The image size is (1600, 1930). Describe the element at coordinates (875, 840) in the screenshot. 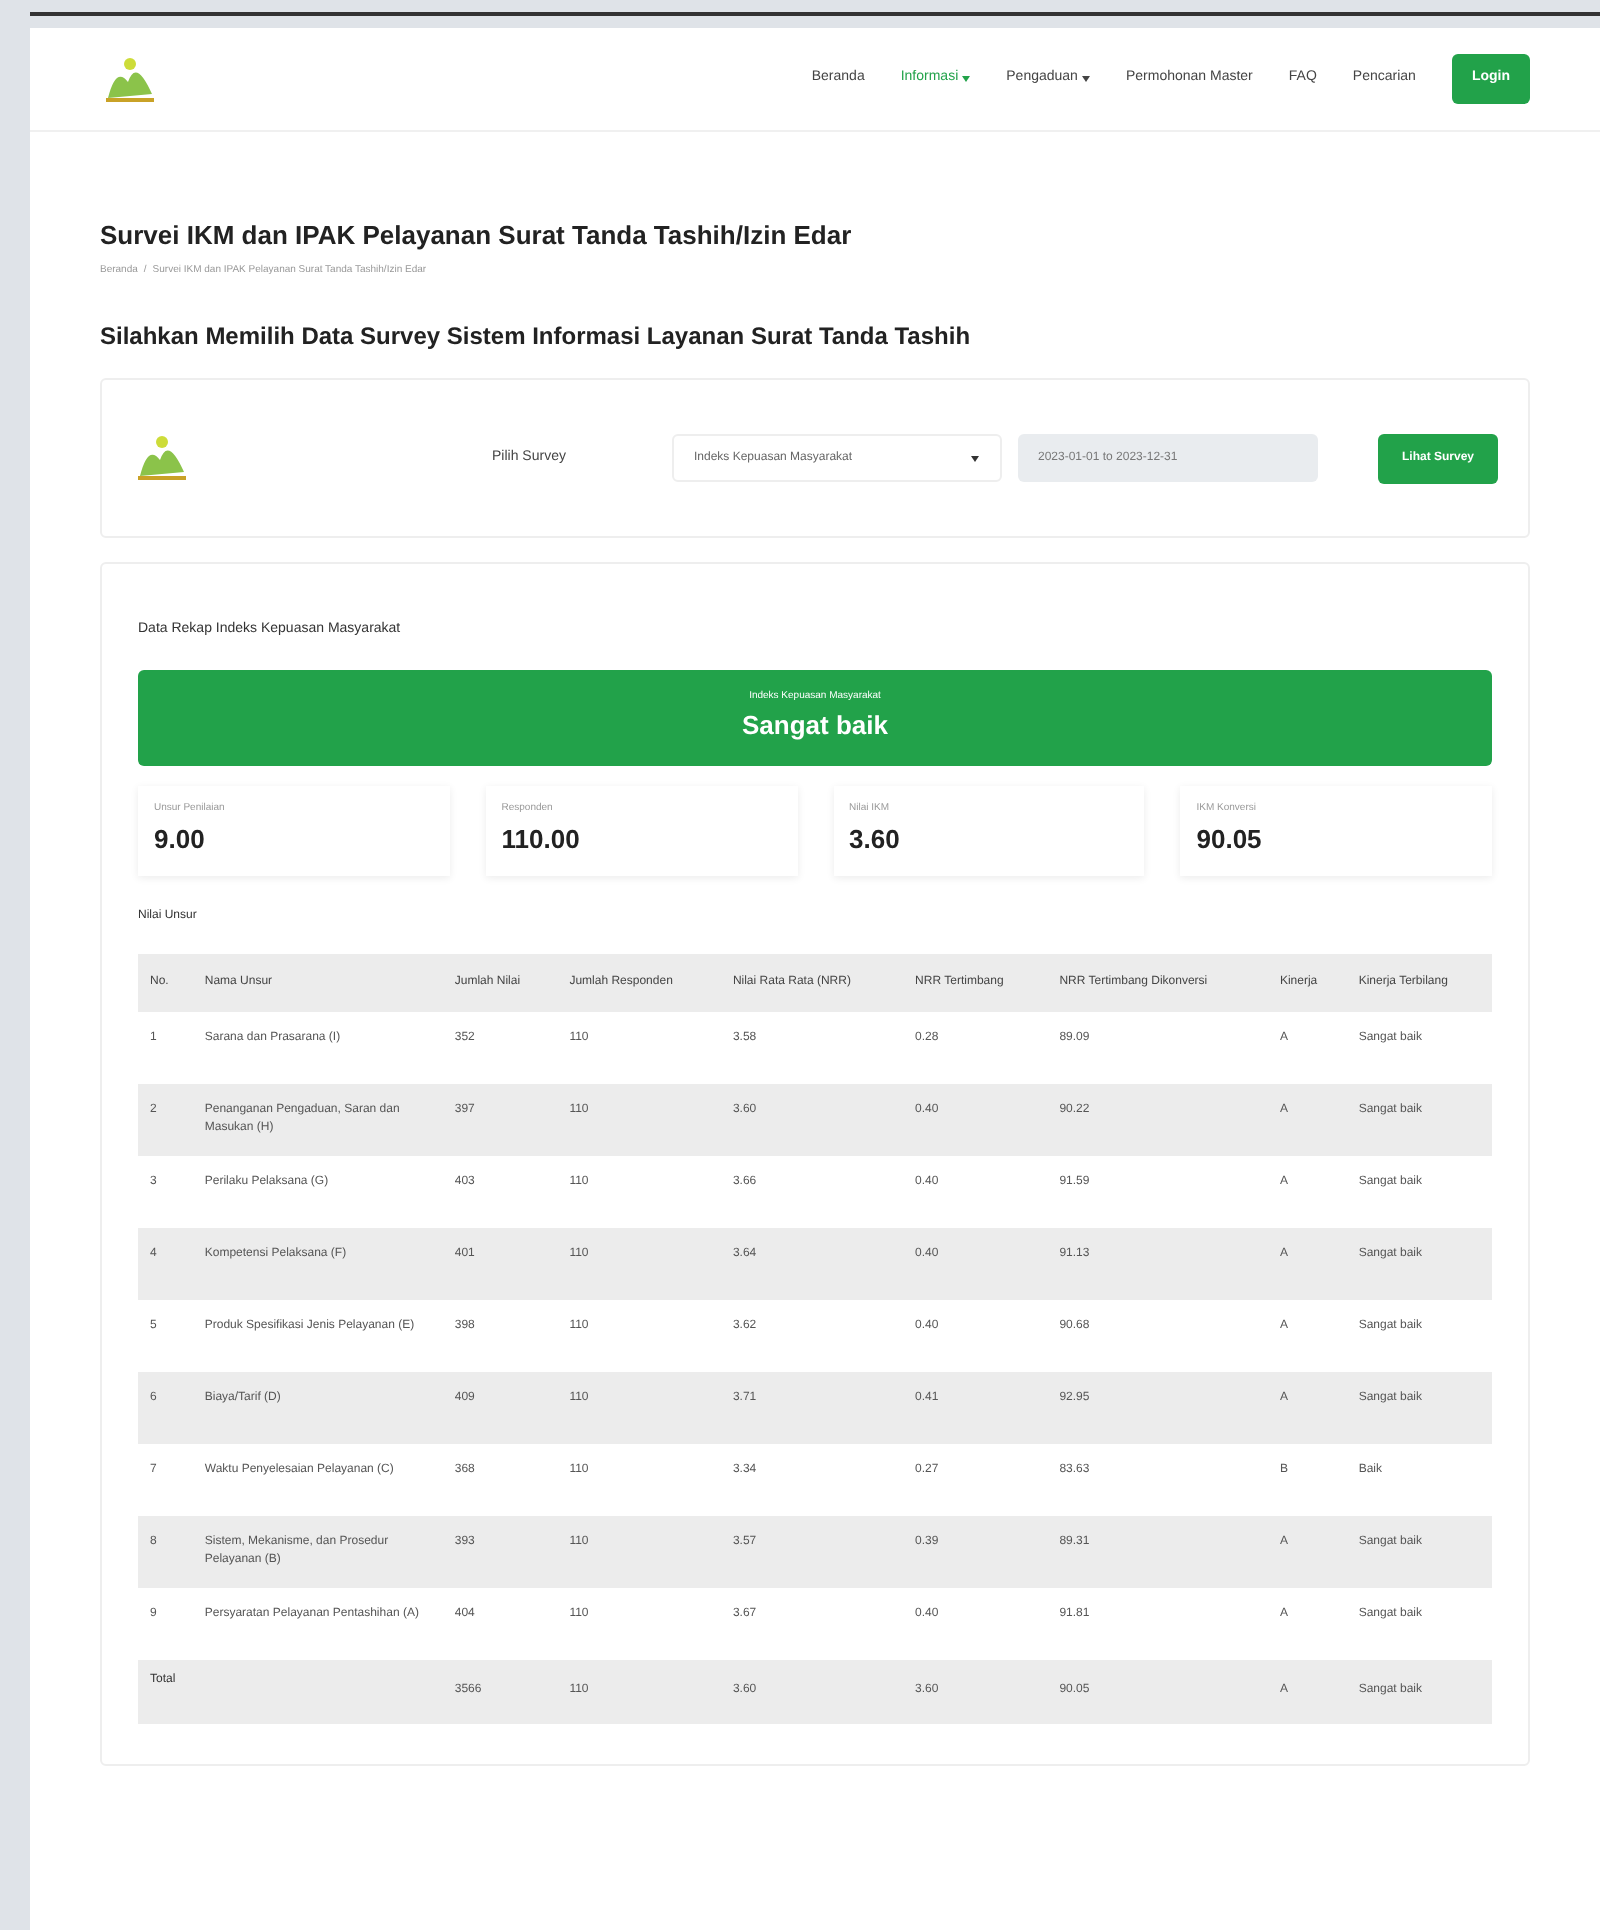

I see `stat-value: 3.60` at that location.